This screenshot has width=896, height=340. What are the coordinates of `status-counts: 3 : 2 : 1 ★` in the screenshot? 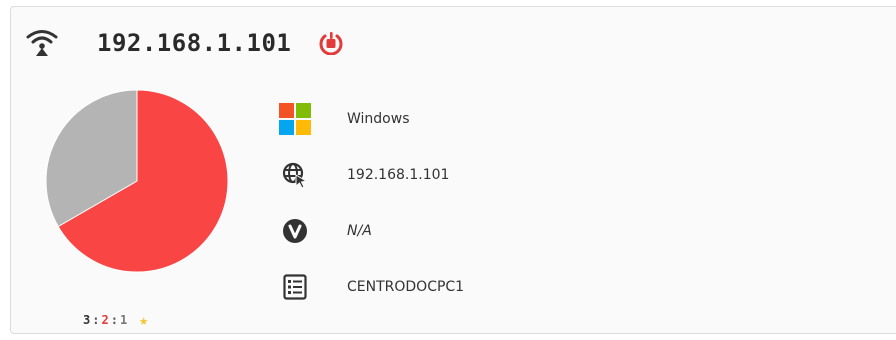 It's located at (115, 320).